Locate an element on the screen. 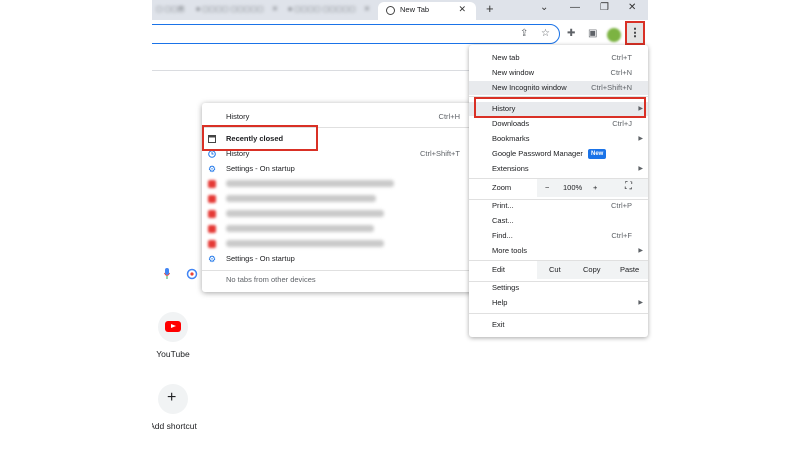 This screenshot has height=450, width=800. zoom-out-button: − is located at coordinates (547, 188).